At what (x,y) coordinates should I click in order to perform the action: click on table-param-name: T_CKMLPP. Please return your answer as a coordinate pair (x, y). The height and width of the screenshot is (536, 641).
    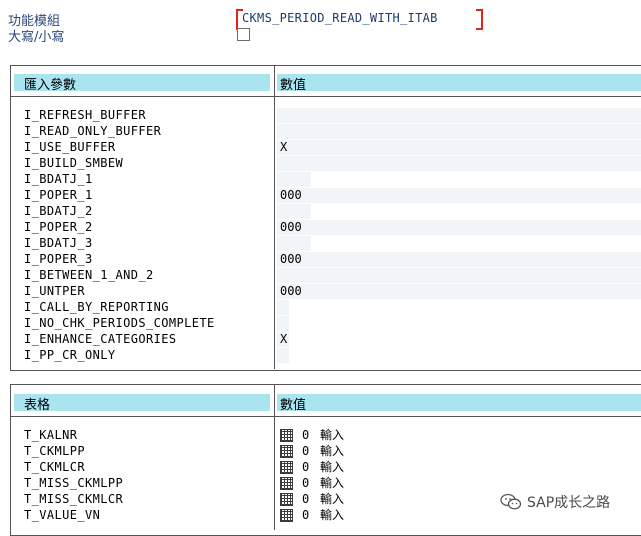
    Looking at the image, I should click on (54, 451).